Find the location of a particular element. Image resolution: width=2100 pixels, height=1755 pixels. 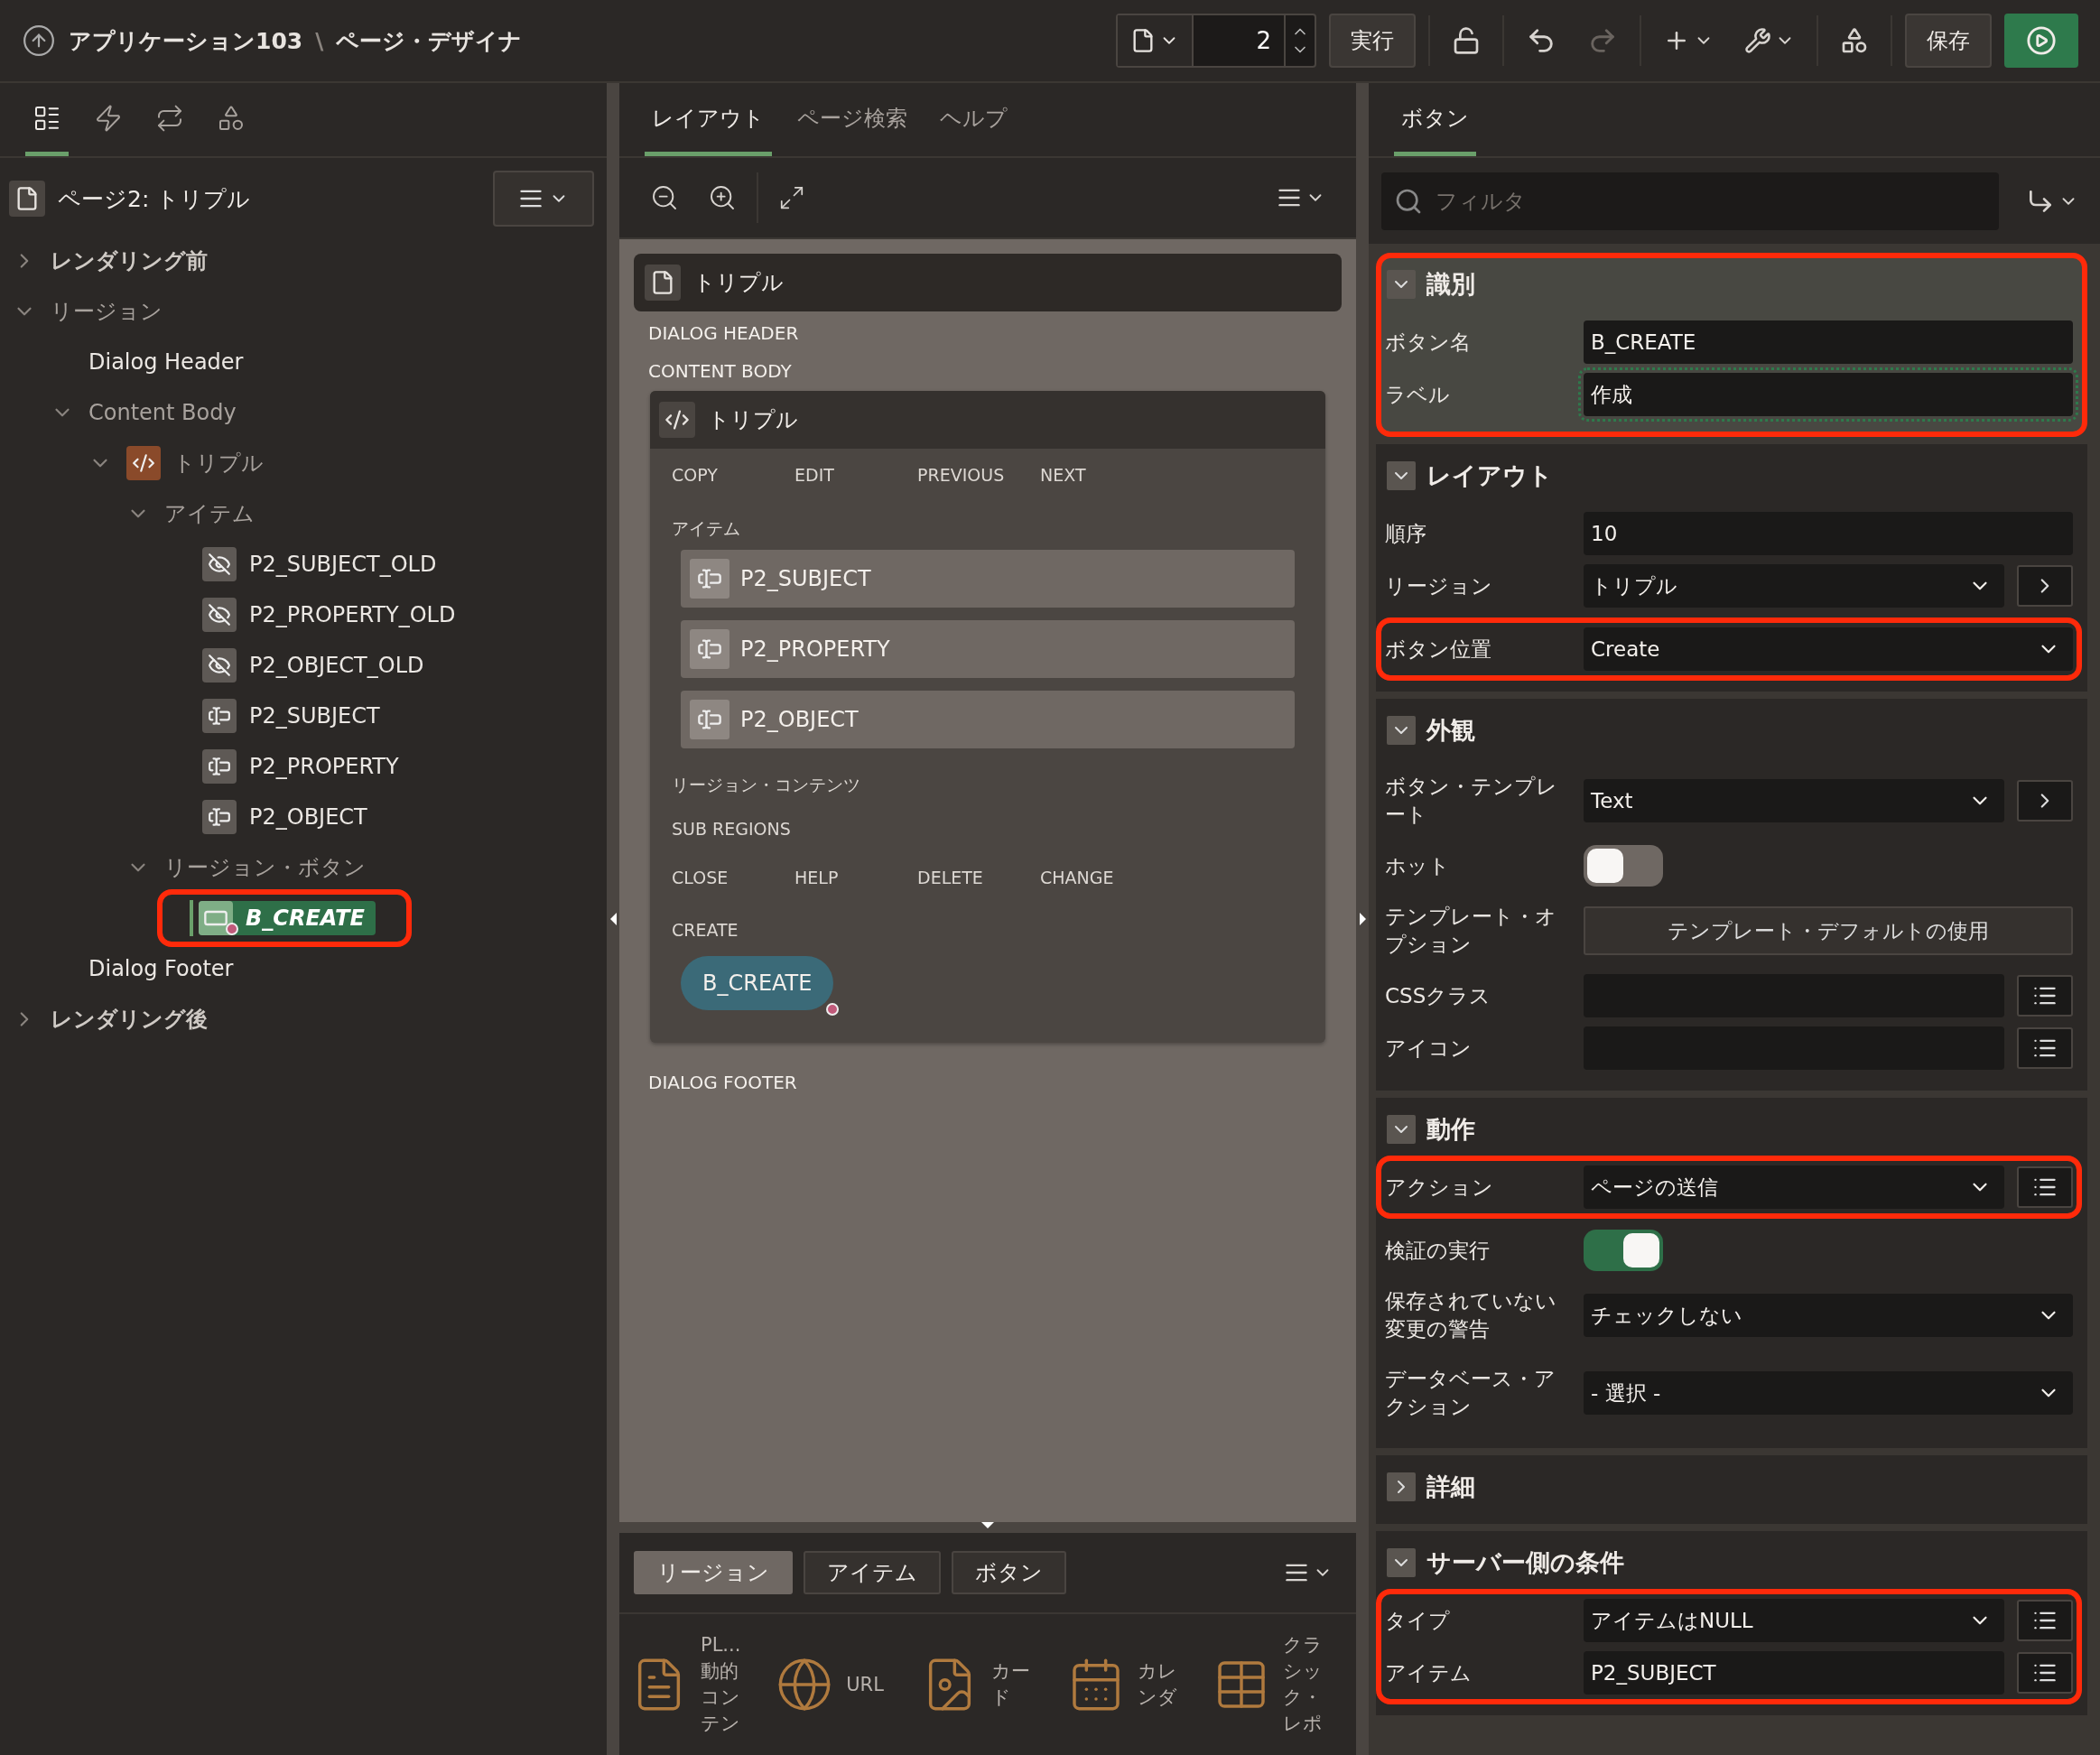

position-label: DIALOG FOOTER is located at coordinates (722, 1083).